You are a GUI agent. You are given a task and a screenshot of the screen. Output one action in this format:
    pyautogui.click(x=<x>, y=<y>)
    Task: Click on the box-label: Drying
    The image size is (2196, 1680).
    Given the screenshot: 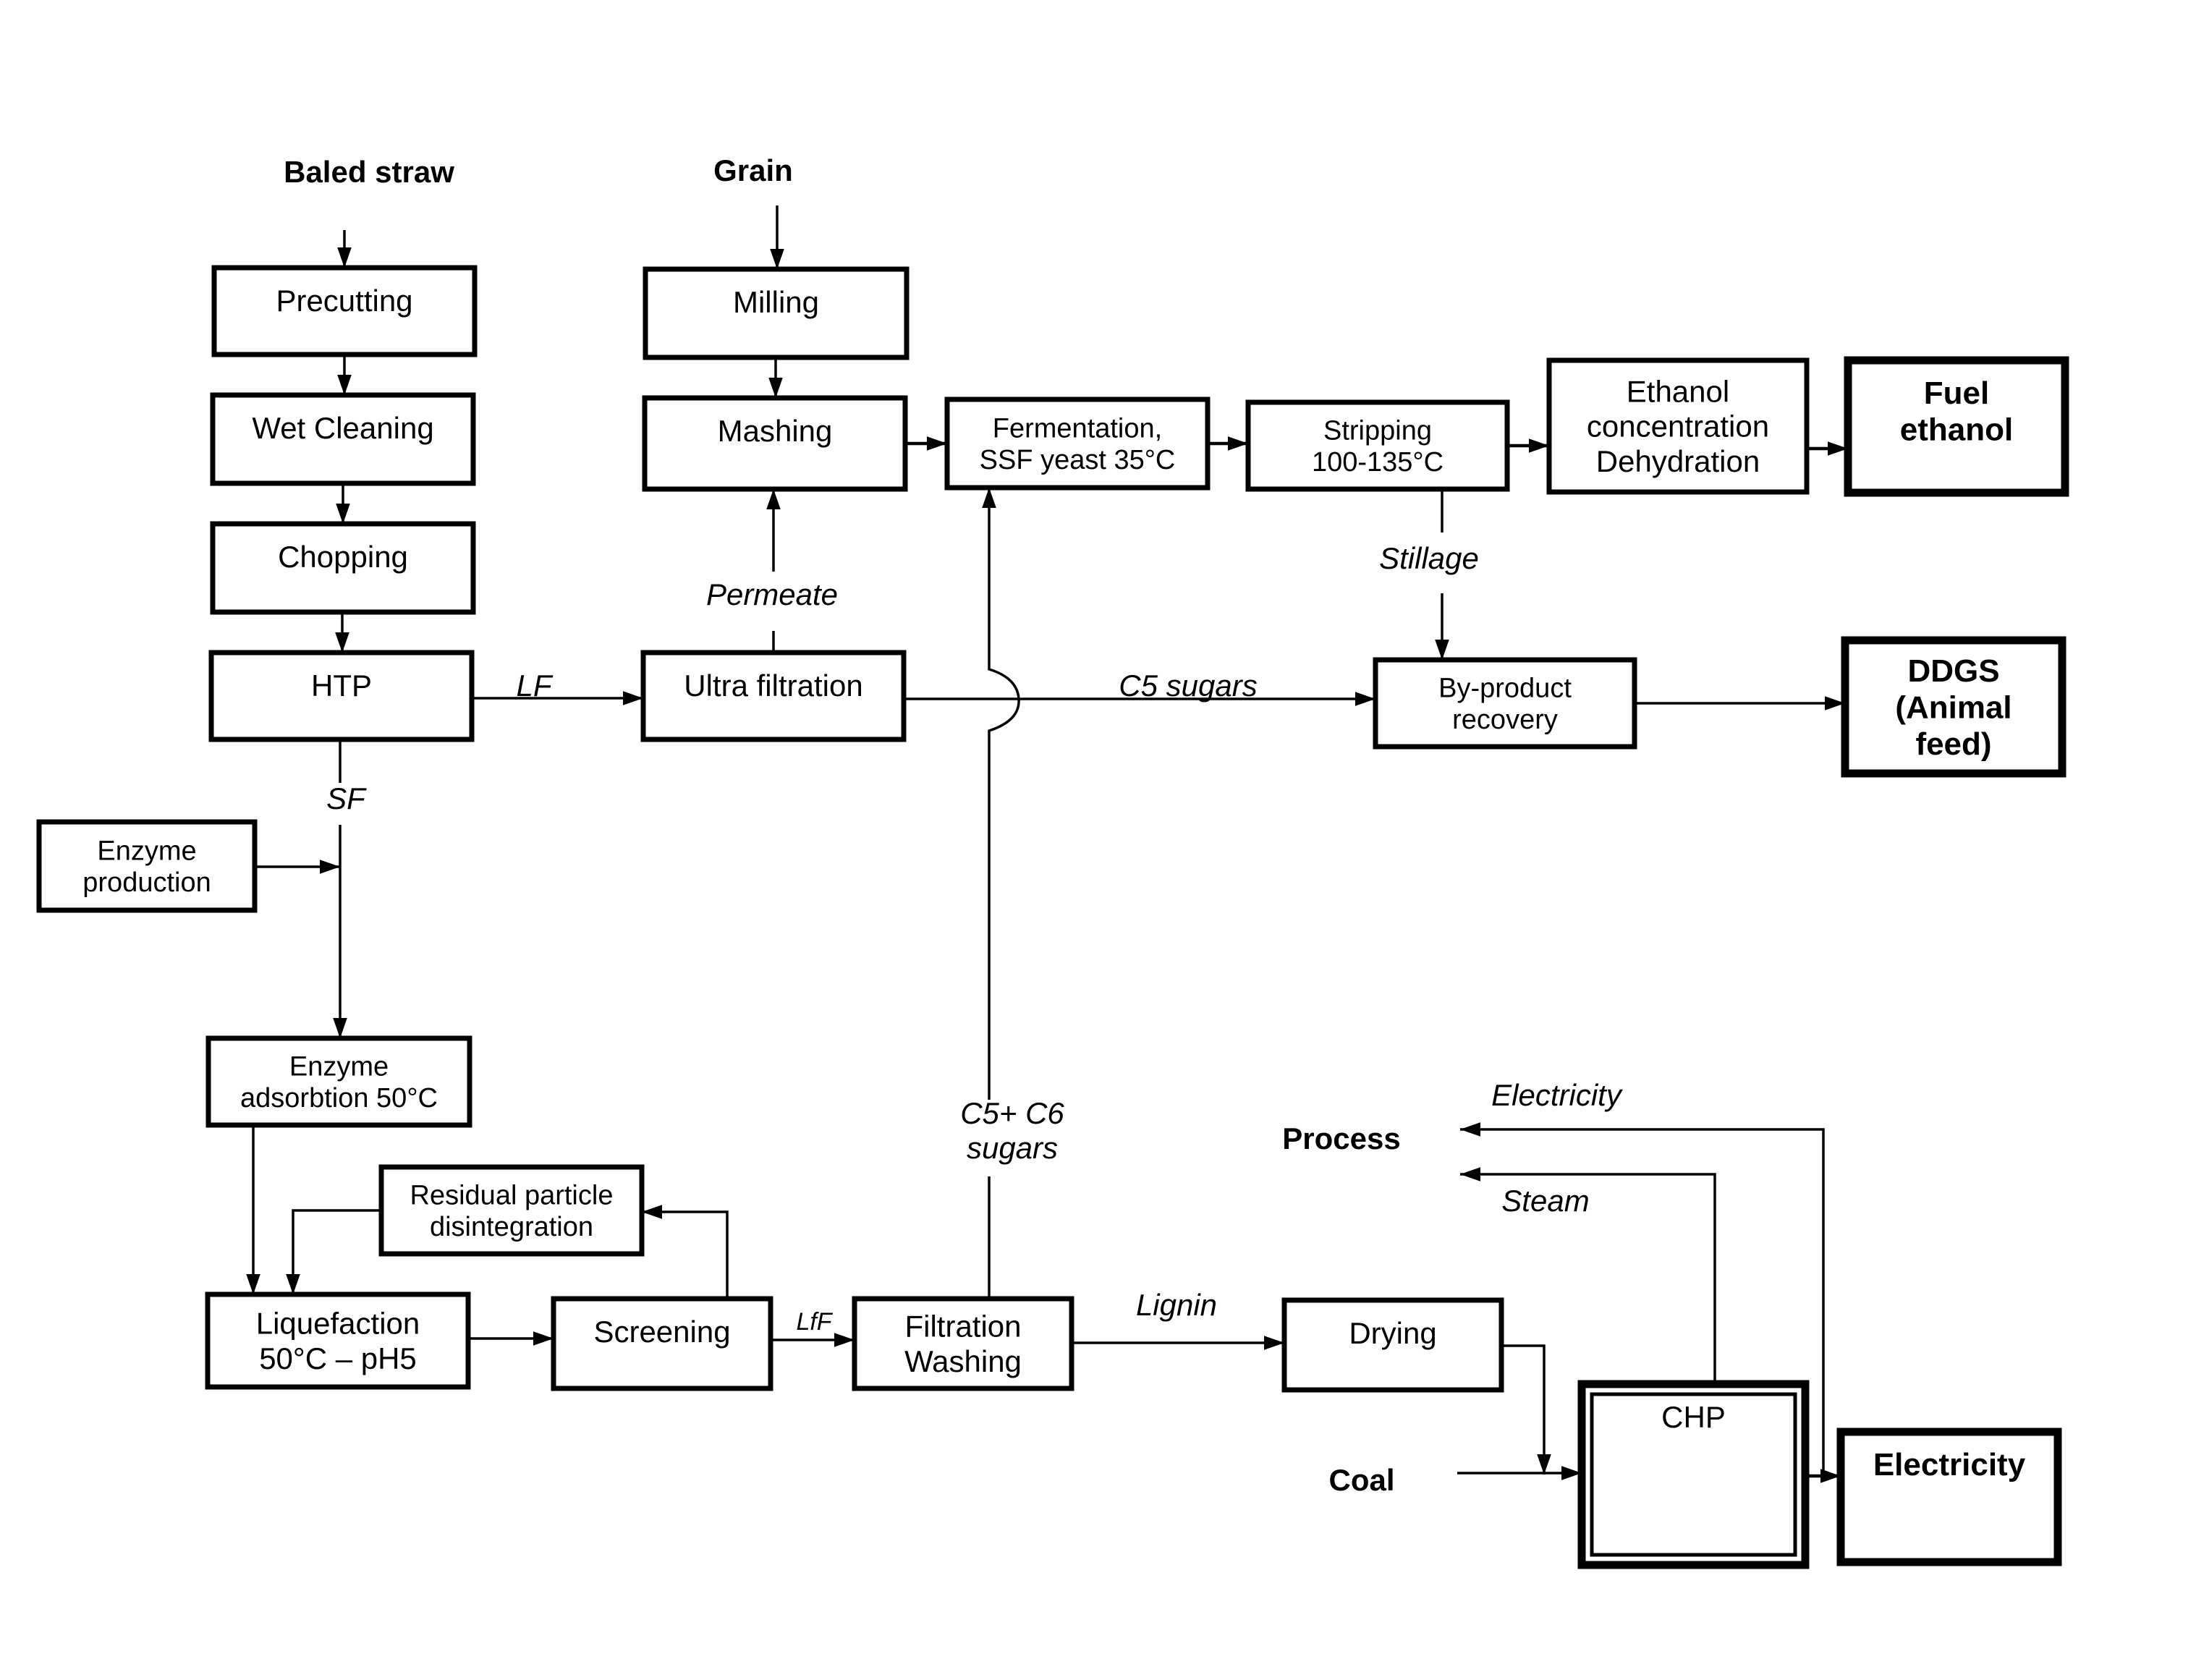 What is the action you would take?
    pyautogui.click(x=1392, y=1333)
    